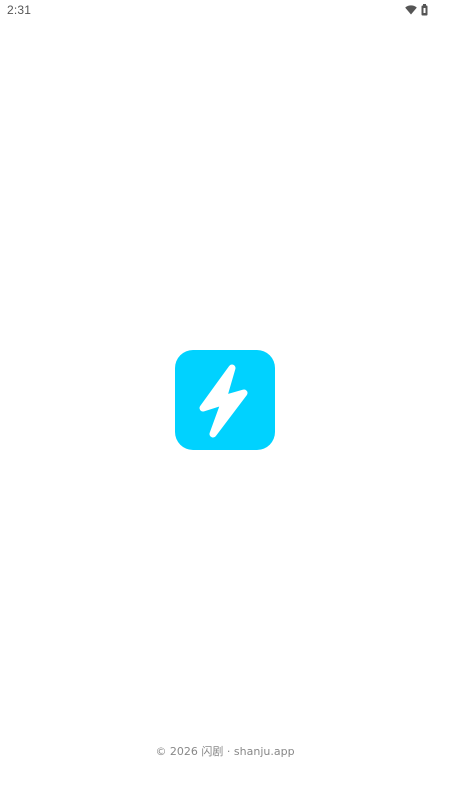 Image resolution: width=450 pixels, height=800 pixels. What do you see at coordinates (411, 10) in the screenshot?
I see `wifi-icon` at bounding box center [411, 10].